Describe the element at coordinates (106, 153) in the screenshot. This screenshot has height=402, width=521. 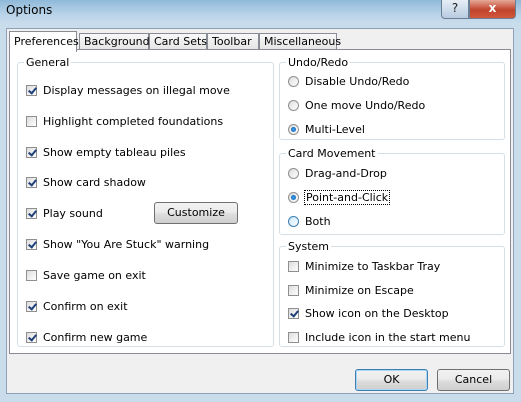
I see `checkbox-show-empty-piles: Show empty tableau piles` at that location.